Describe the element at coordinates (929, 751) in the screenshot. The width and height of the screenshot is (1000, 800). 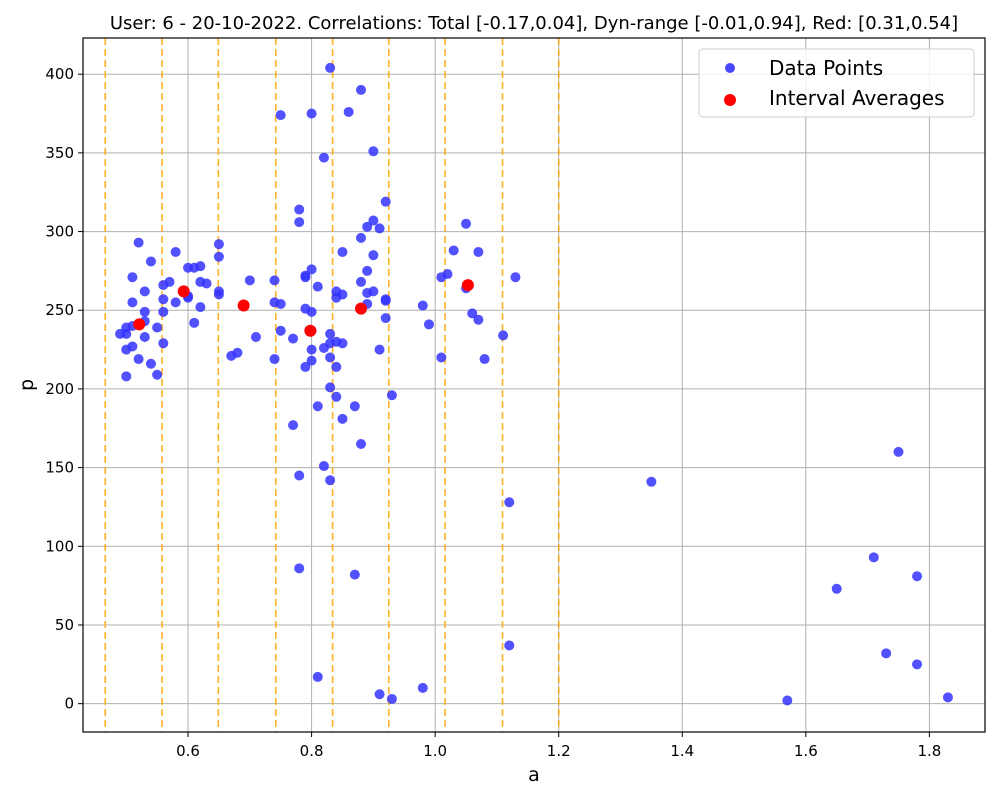
I see `x-tick-label: 1.8` at that location.